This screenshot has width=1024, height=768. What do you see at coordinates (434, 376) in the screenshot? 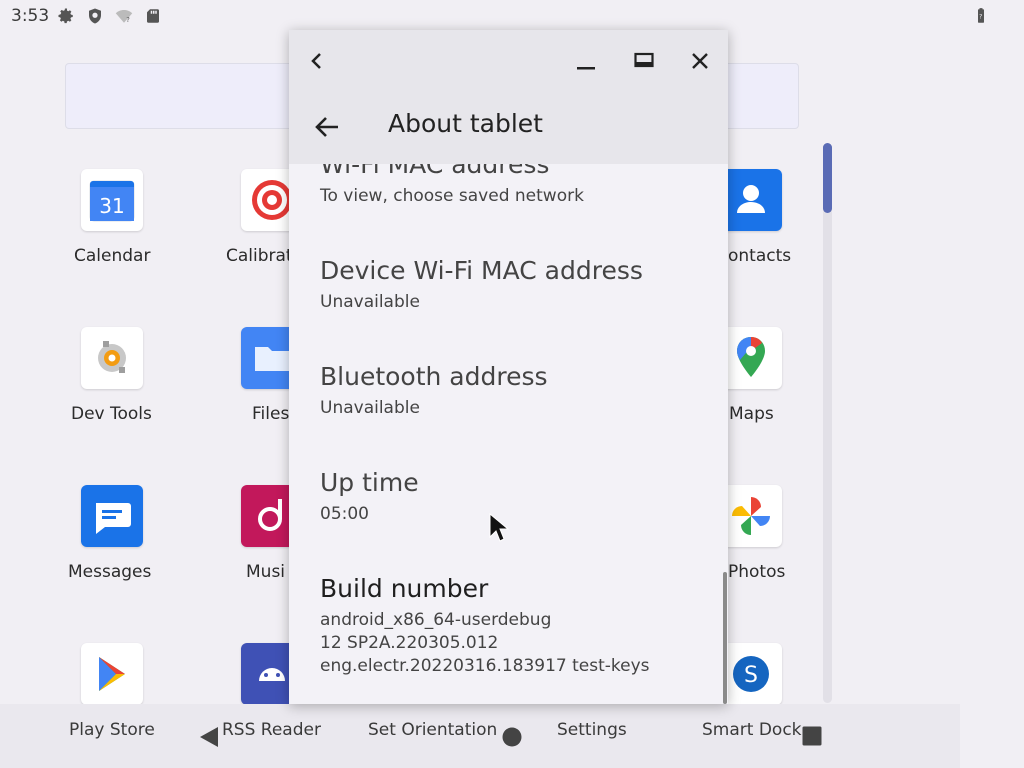
I see `pref-title: Bluetooth address` at bounding box center [434, 376].